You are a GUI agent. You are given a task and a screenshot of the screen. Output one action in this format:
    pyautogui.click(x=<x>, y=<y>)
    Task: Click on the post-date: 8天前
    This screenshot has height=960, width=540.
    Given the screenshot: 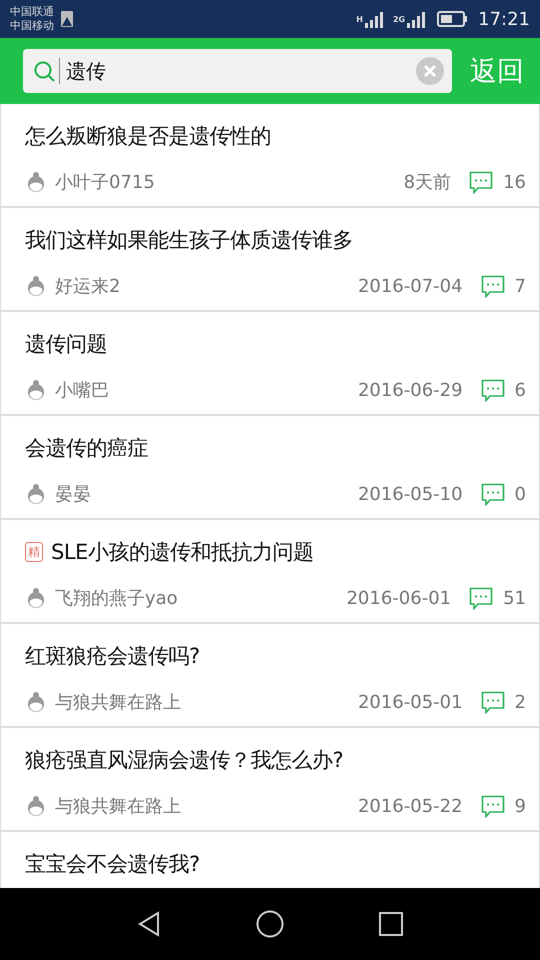 What is the action you would take?
    pyautogui.click(x=428, y=182)
    